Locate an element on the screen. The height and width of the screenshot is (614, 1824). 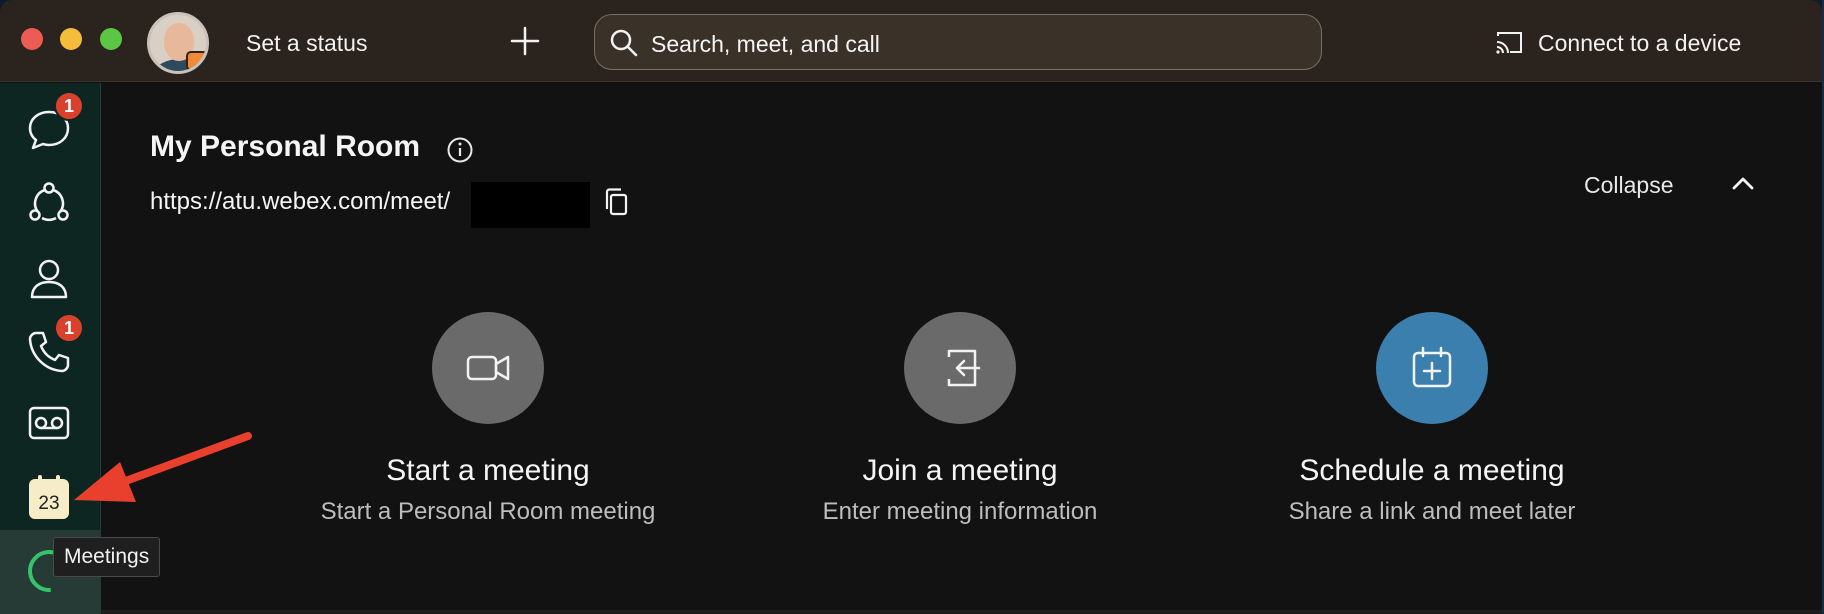
calendar-add-icon is located at coordinates (1432, 367).